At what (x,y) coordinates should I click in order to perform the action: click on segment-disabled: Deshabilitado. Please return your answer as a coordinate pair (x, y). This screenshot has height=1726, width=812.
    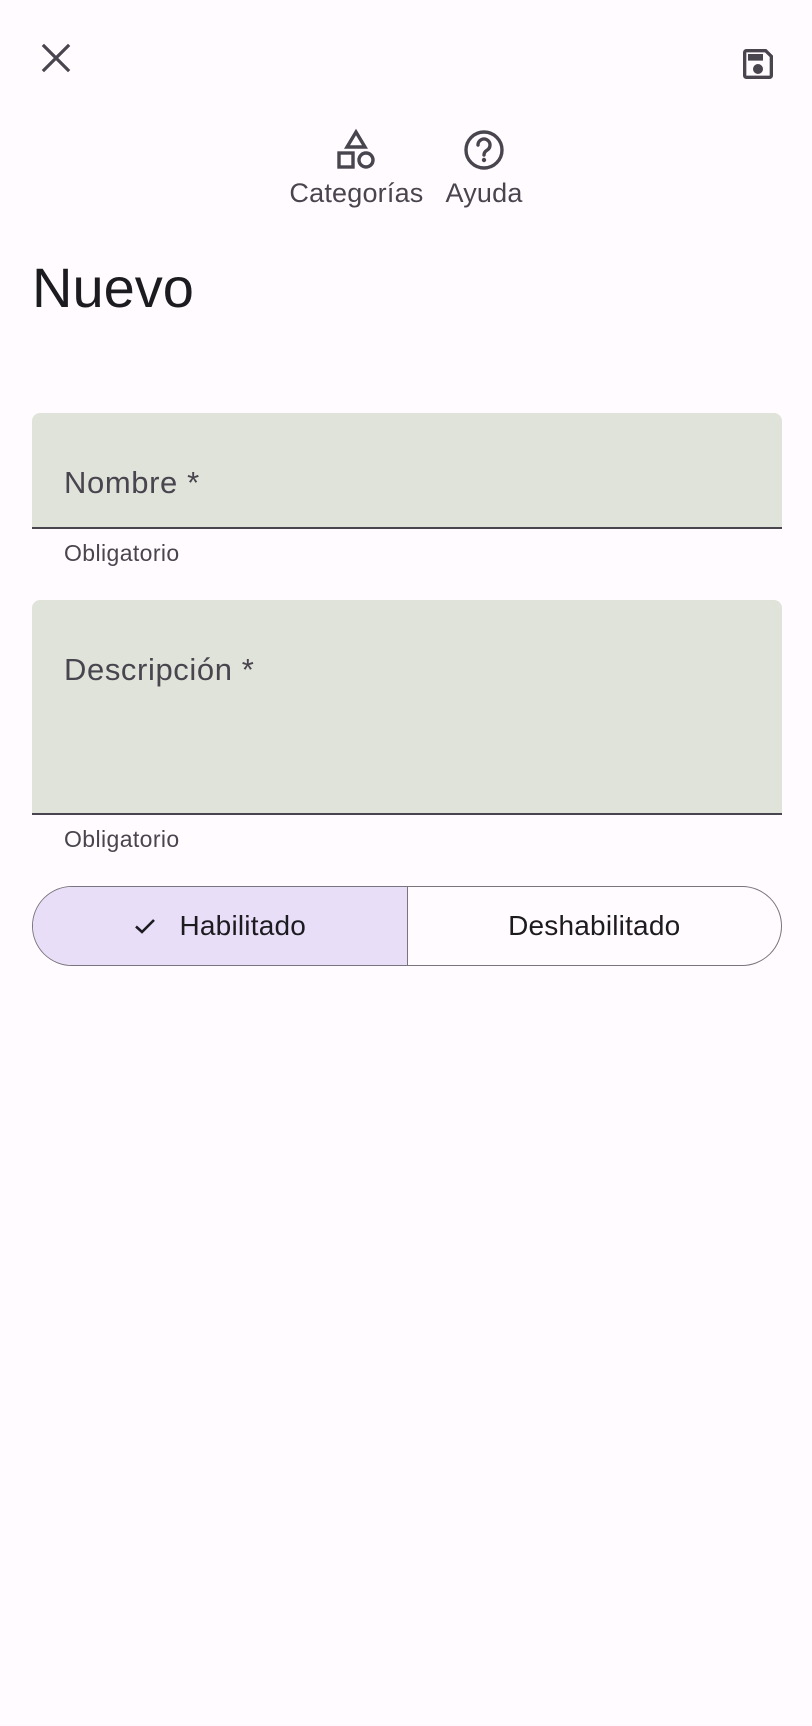
    Looking at the image, I should click on (595, 926).